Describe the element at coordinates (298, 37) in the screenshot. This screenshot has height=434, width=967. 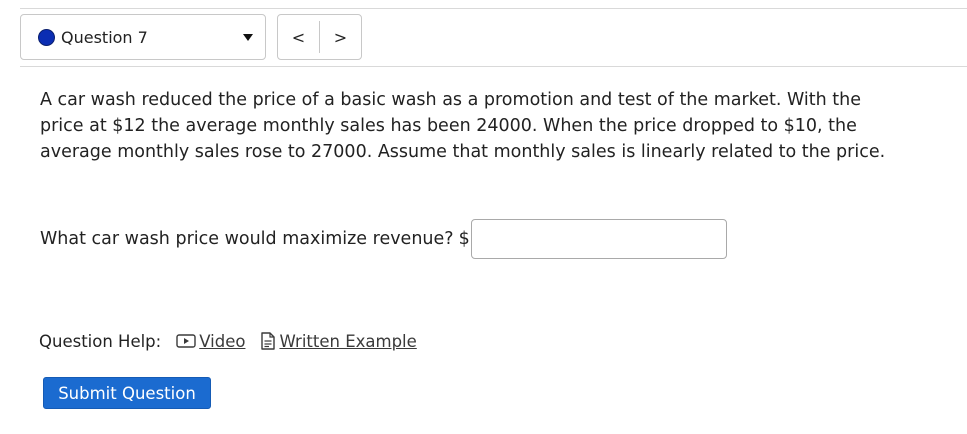
I see `previous-question-button: <` at that location.